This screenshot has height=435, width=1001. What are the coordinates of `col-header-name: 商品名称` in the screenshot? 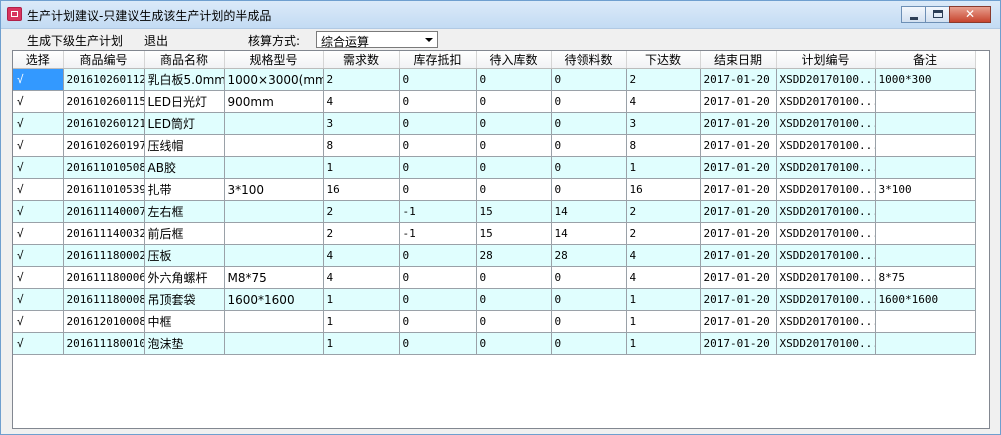 It's located at (184, 60).